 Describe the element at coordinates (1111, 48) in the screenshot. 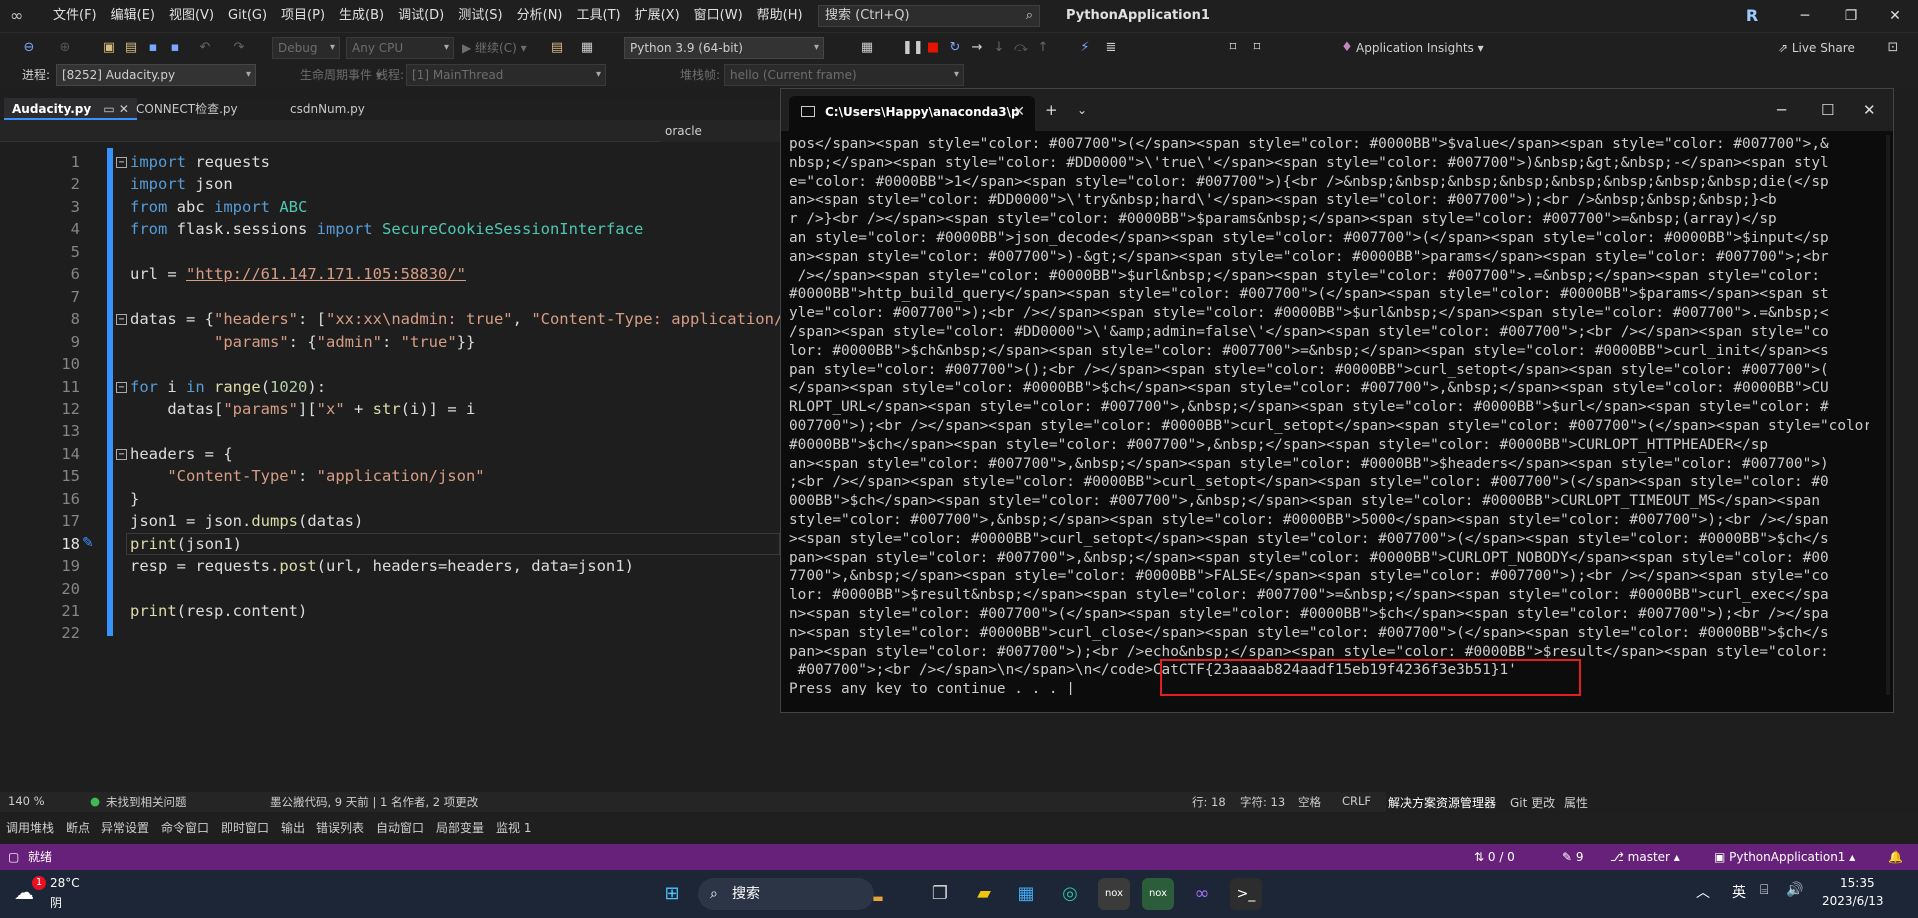

I see `diagnostics-icon: ≣` at that location.